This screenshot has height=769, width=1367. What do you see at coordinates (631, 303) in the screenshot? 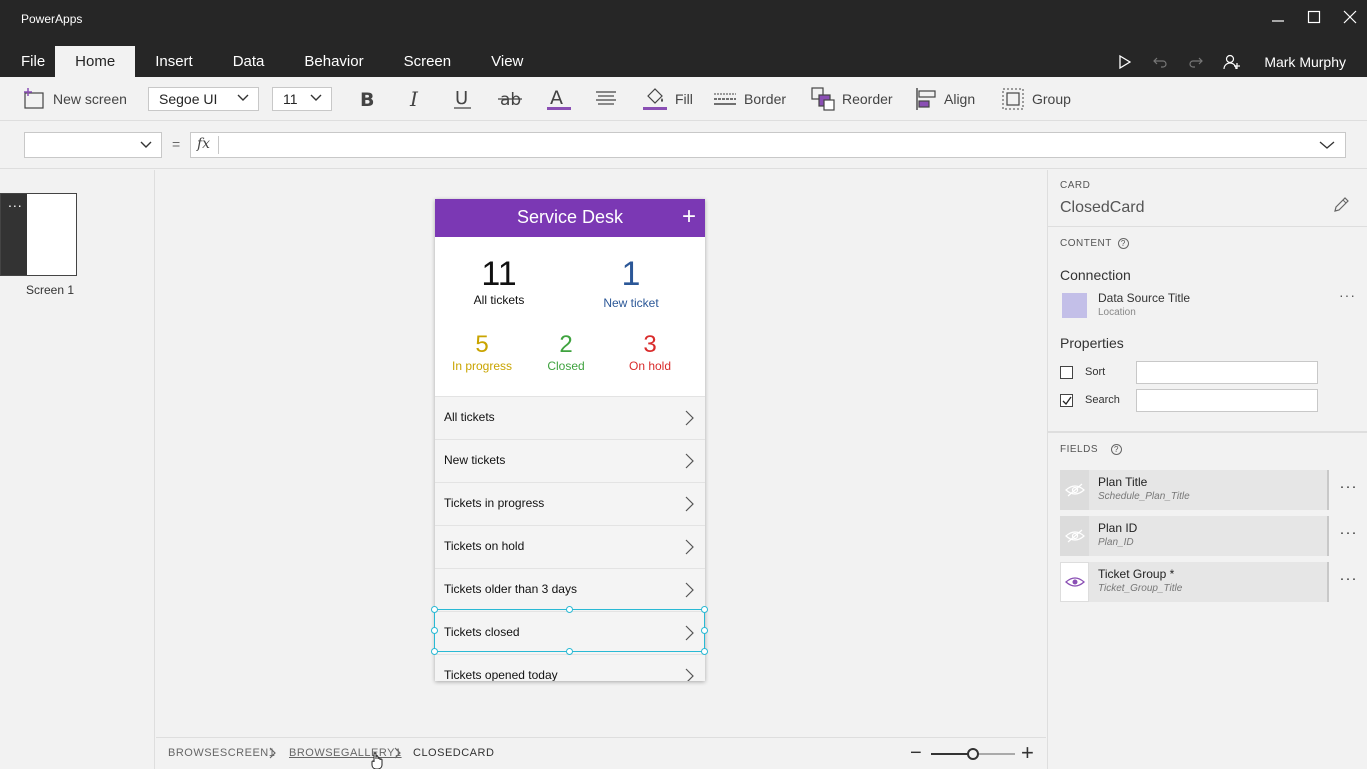
I see `stat-new-label: New ticket` at bounding box center [631, 303].